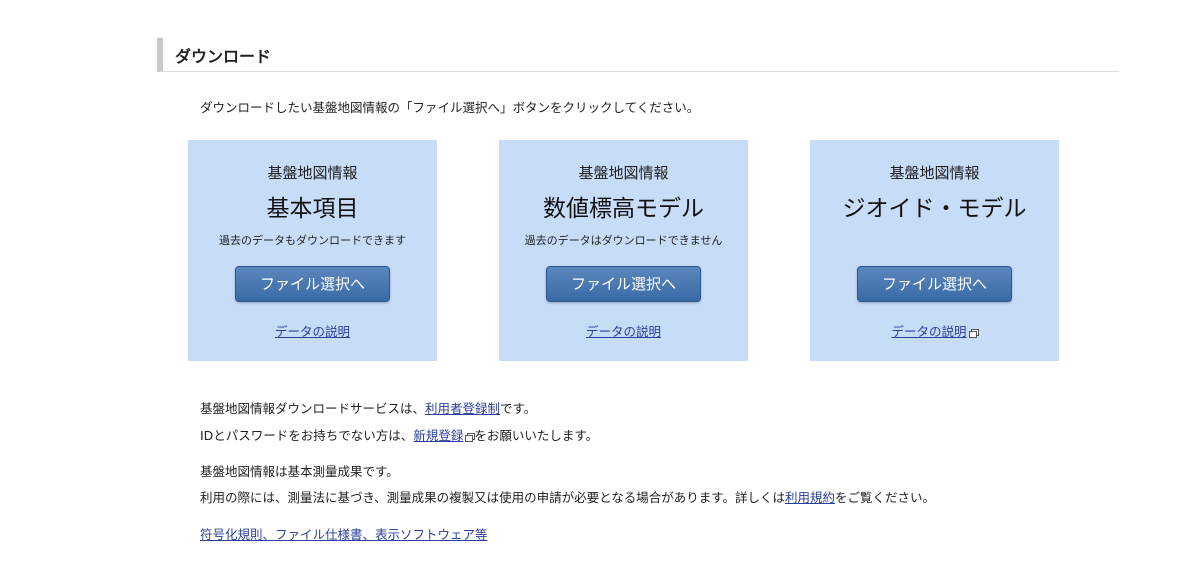 The width and height of the screenshot is (1200, 572). Describe the element at coordinates (438, 435) in the screenshot. I see `new-registration-link: 新規登録` at that location.